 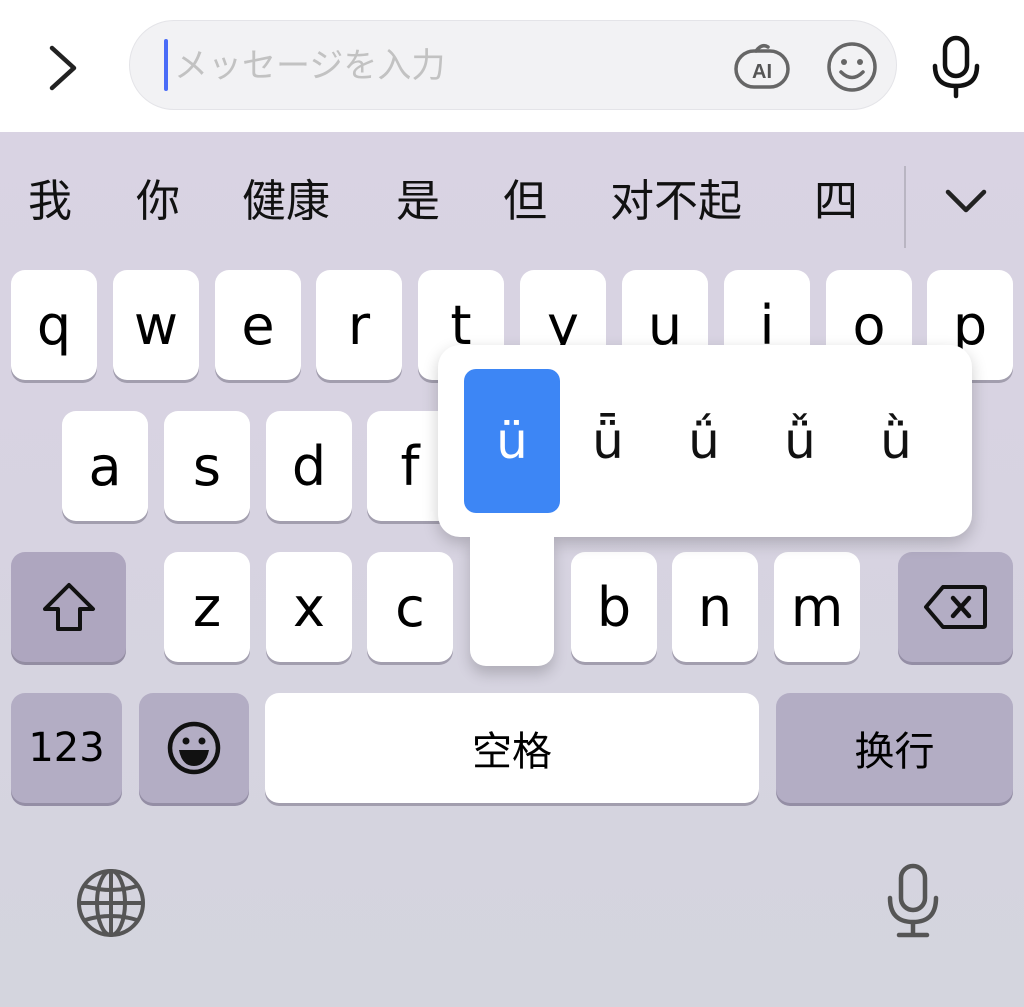 I want to click on candidate-item: 我, so click(x=50, y=202).